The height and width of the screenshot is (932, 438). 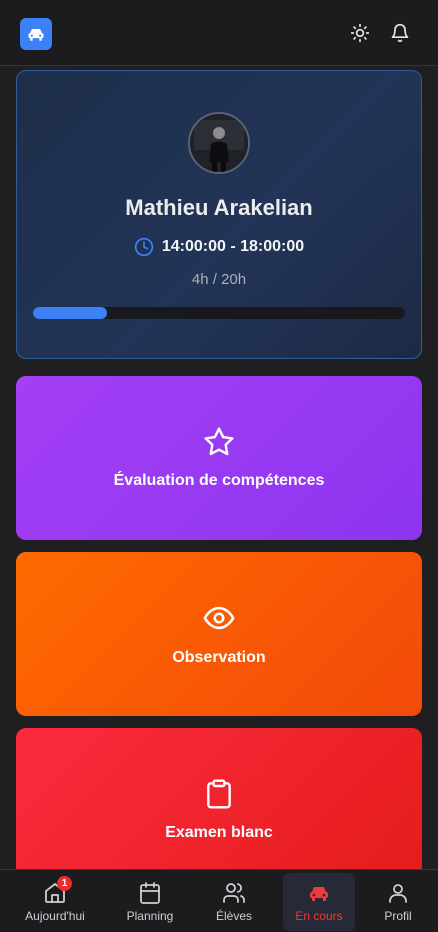 I want to click on nav-item-label: En cours, so click(x=319, y=916).